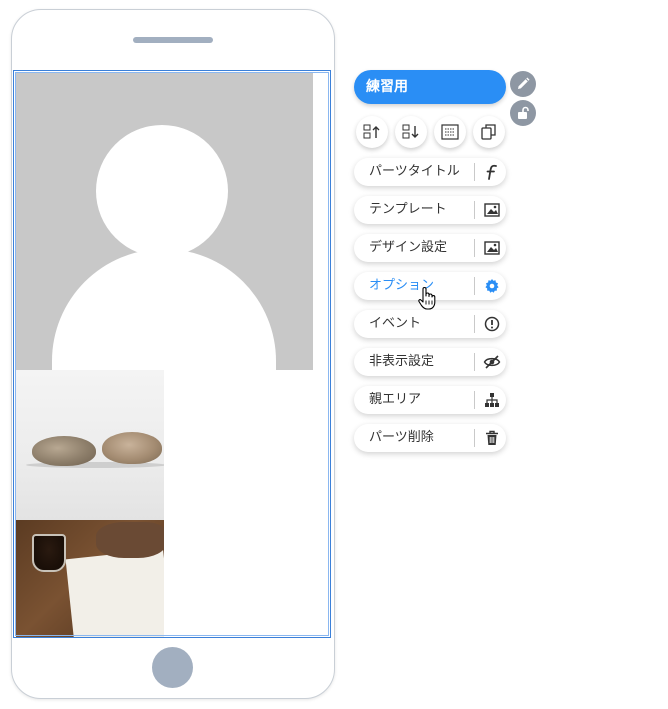 The image size is (668, 709). I want to click on move-down-icon, so click(410, 131).